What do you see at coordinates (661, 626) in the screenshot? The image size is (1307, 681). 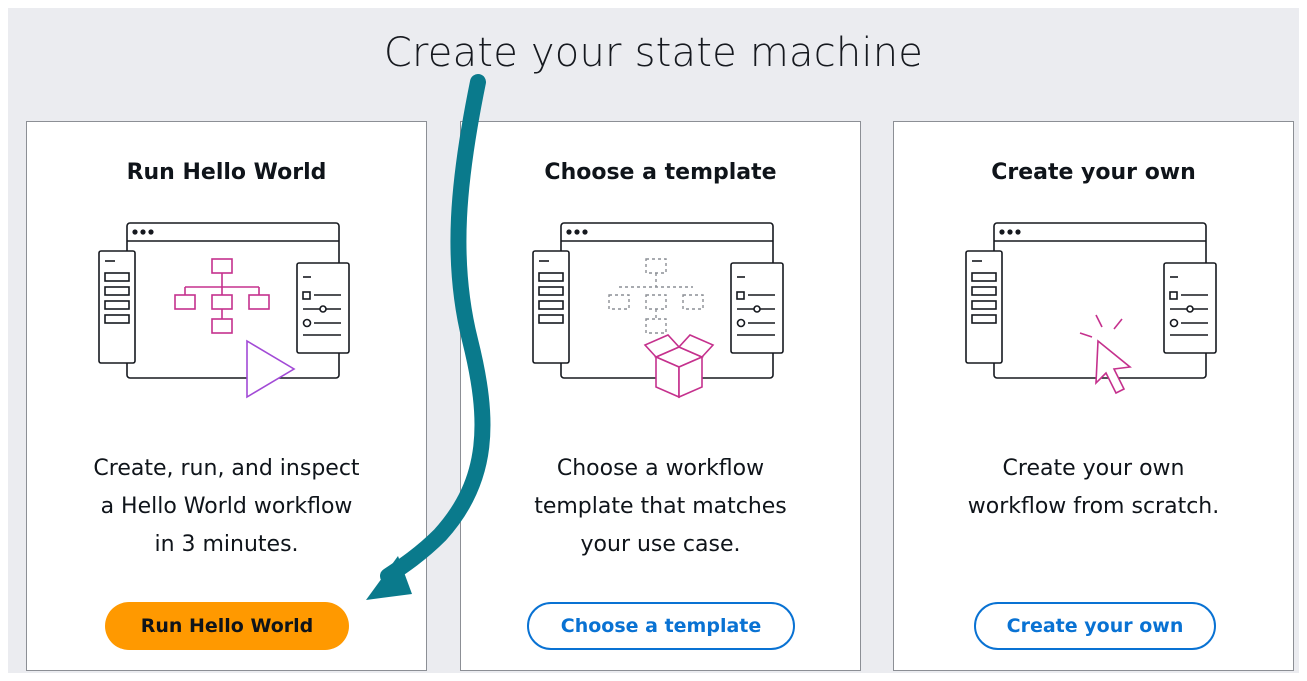 I see `choose-template-button: Choose a template` at bounding box center [661, 626].